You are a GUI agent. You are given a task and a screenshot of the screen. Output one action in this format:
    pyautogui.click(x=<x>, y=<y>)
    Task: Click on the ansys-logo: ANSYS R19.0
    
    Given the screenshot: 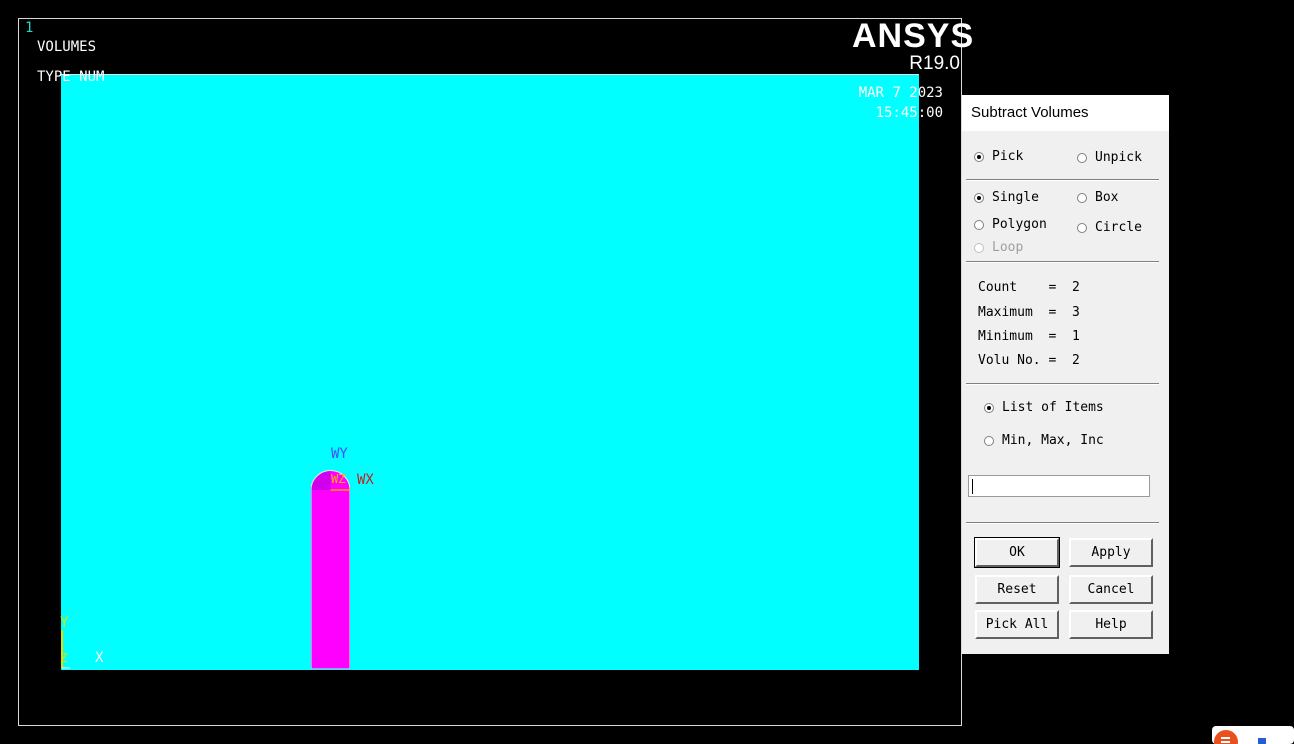 What is the action you would take?
    pyautogui.click(x=913, y=45)
    